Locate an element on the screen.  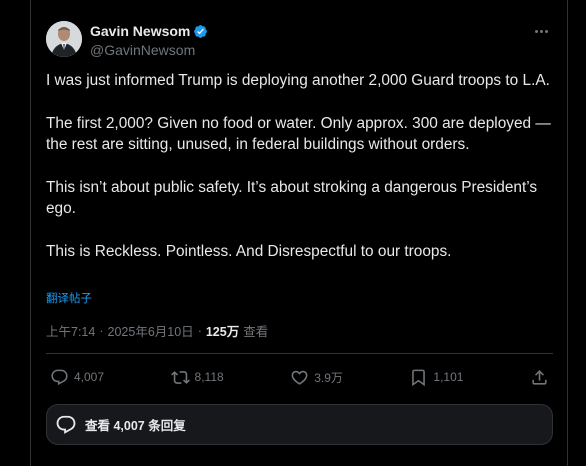
author-name-row: Gavin Newsom is located at coordinates (149, 31).